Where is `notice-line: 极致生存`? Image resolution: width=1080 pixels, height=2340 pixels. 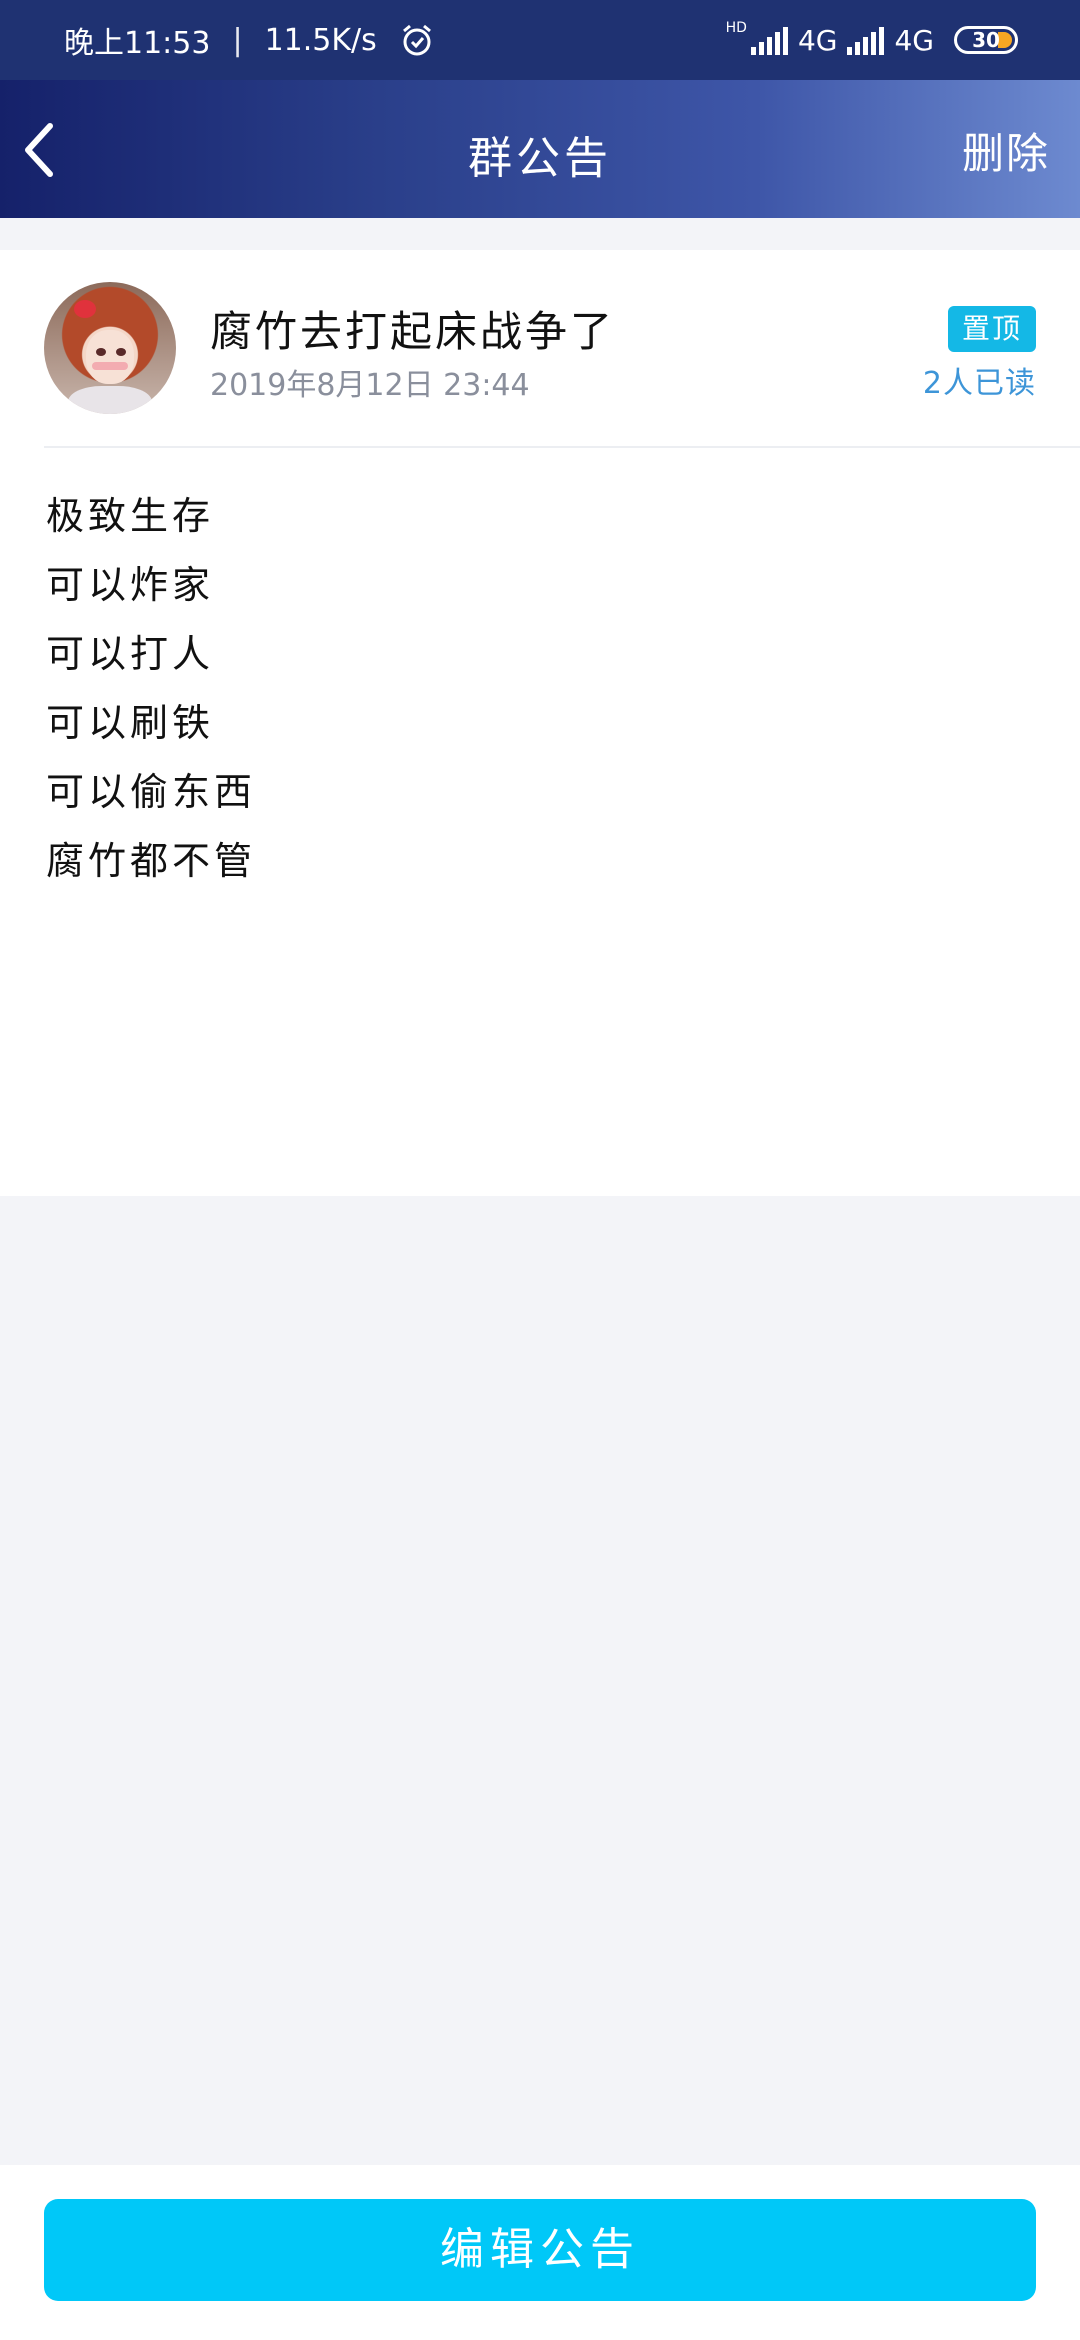
notice-line: 极致生存 is located at coordinates (130, 516).